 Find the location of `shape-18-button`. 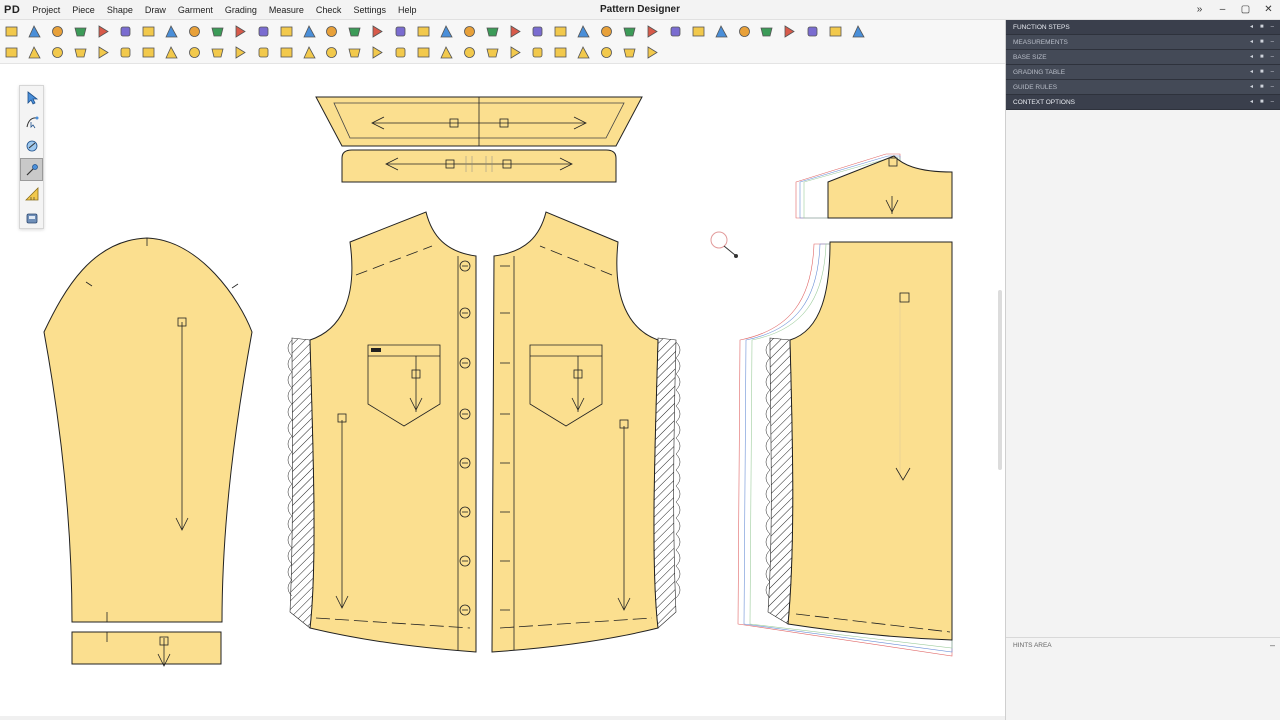

shape-18-button is located at coordinates (446, 53).